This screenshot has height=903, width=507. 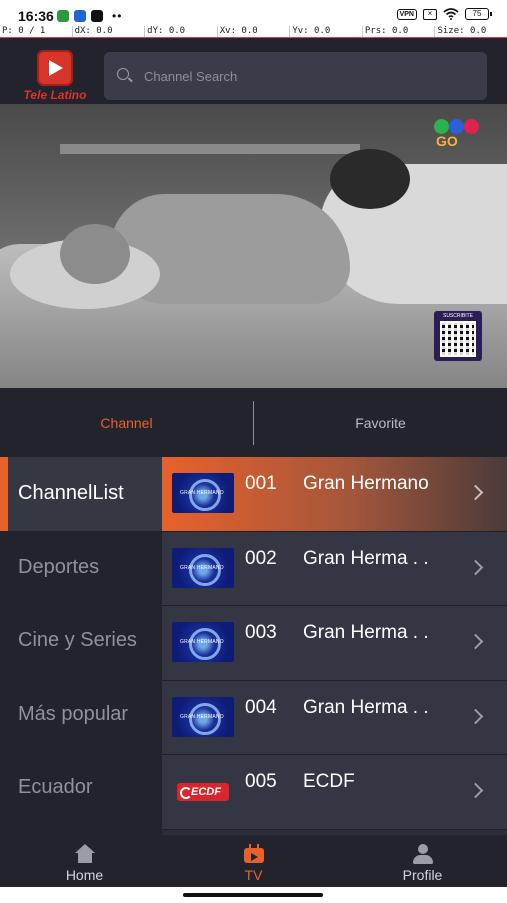 I want to click on tab-channel: Channel, so click(x=126, y=423).